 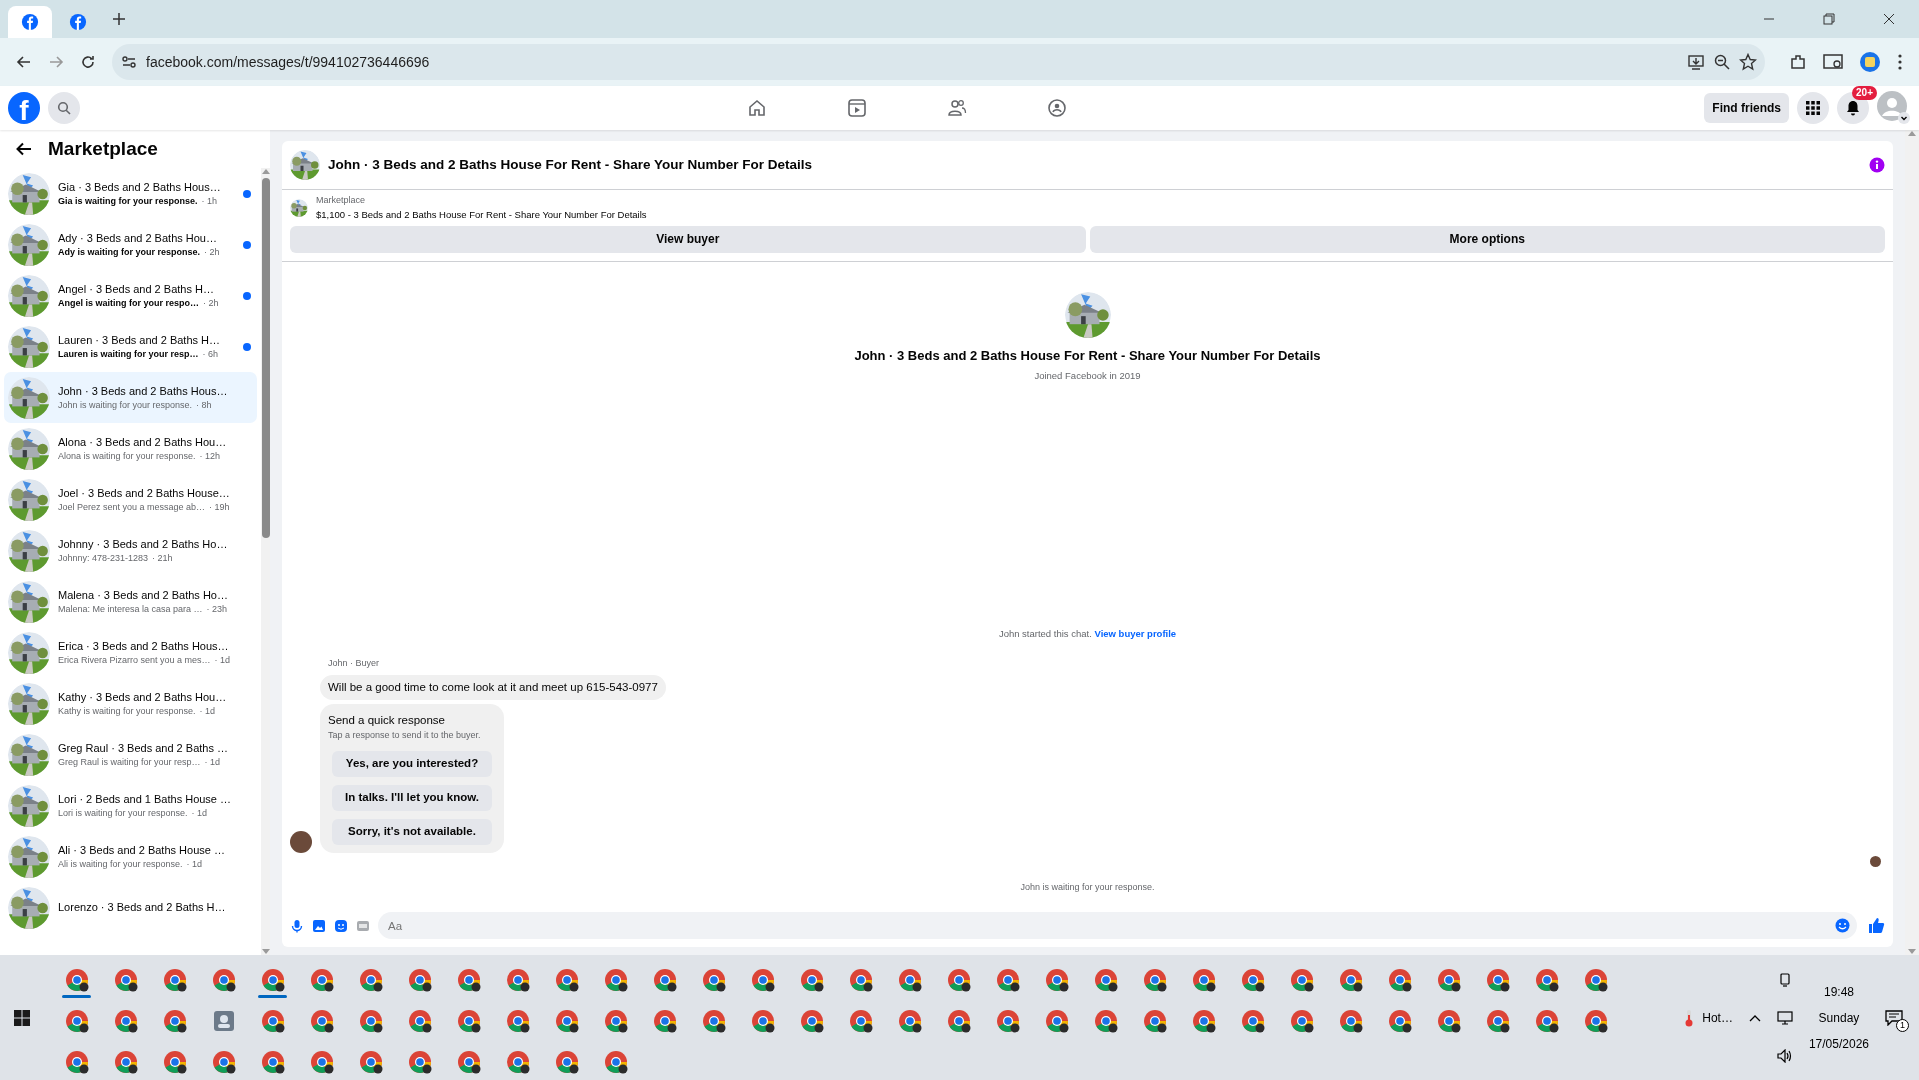 I want to click on conversation-item: Erica · 3 Beds and 2 Baths Hous… Erica Rivera Pizarro sent you a mes… · 1d, so click(x=130, y=652).